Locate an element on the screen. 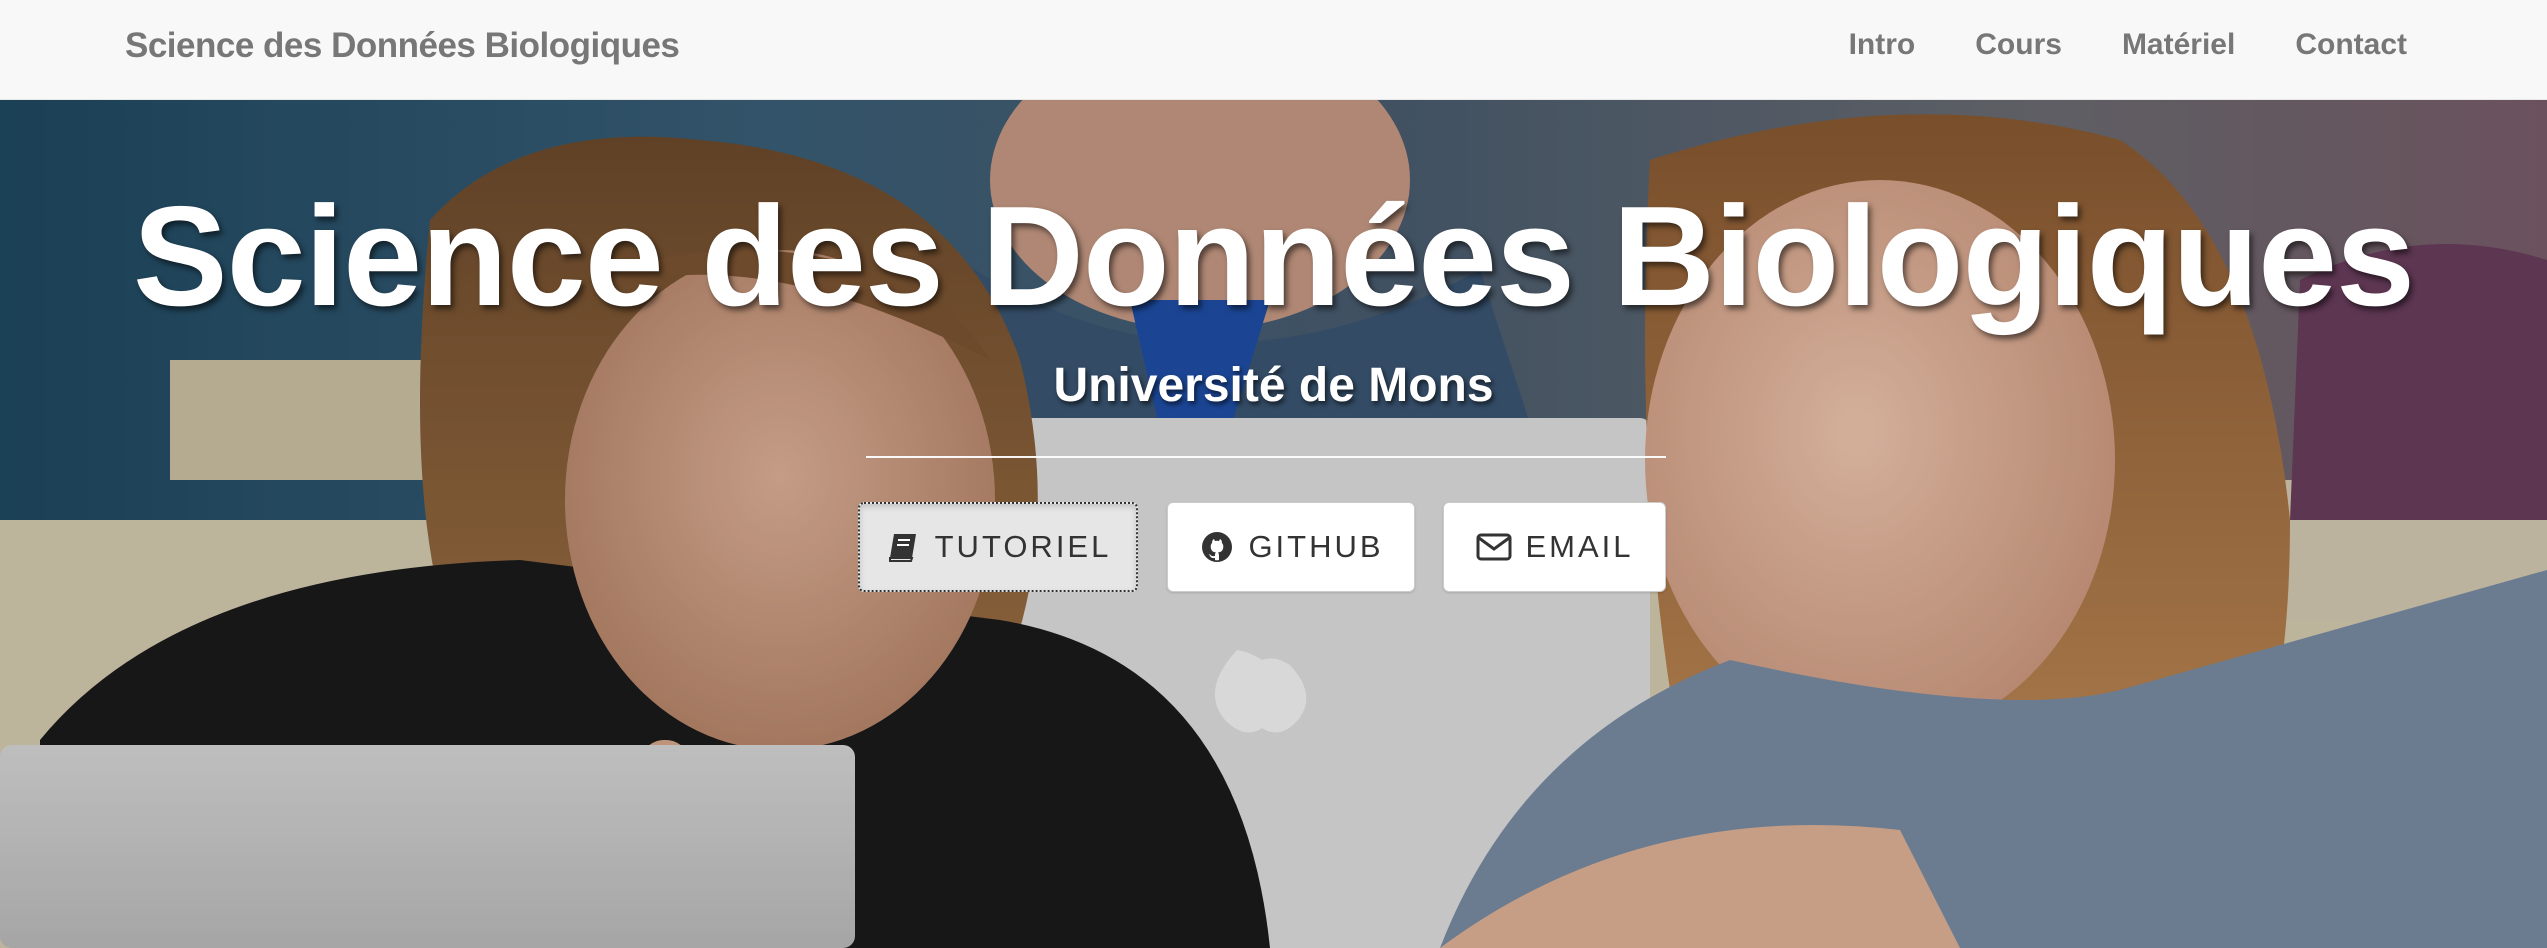 This screenshot has width=2547, height=948. hero-button-row: TUTORIEL GITHUB EMAIL is located at coordinates (1273, 547).